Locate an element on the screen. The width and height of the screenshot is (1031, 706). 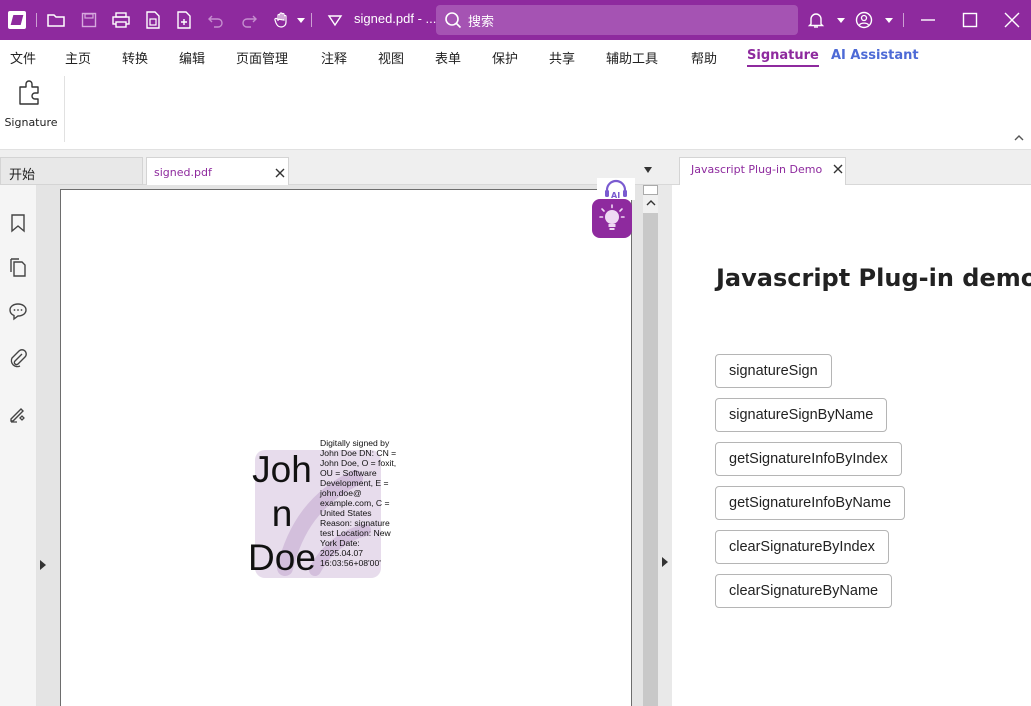
signature-plugin-button: Signature is located at coordinates (31, 104).